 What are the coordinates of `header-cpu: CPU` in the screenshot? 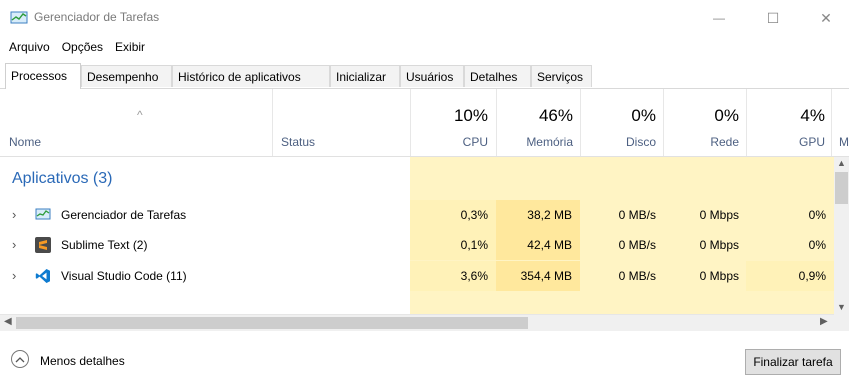 It's located at (449, 142).